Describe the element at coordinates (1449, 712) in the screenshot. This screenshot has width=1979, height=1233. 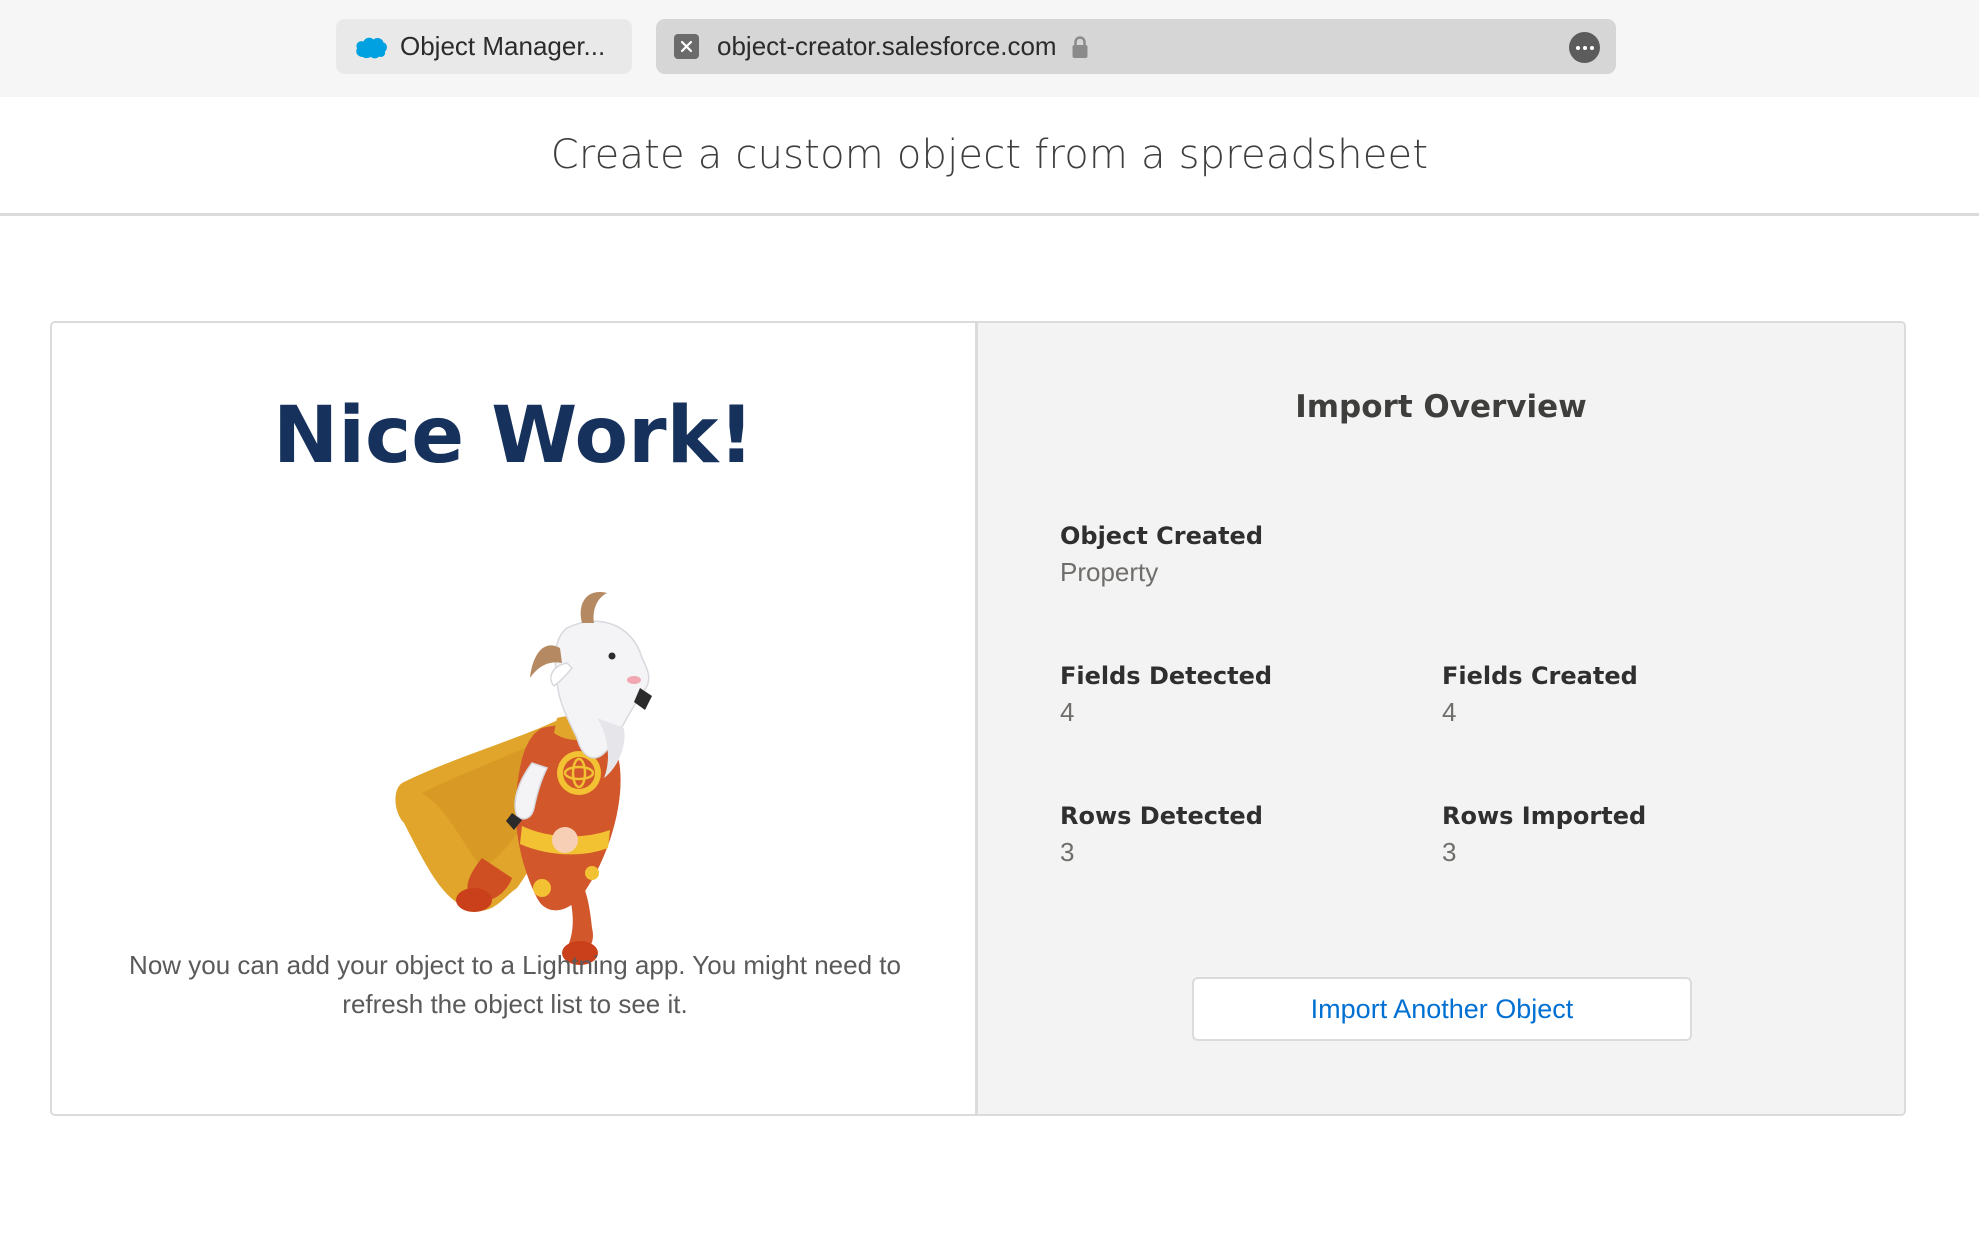
I see `fields-created-value: 4` at that location.